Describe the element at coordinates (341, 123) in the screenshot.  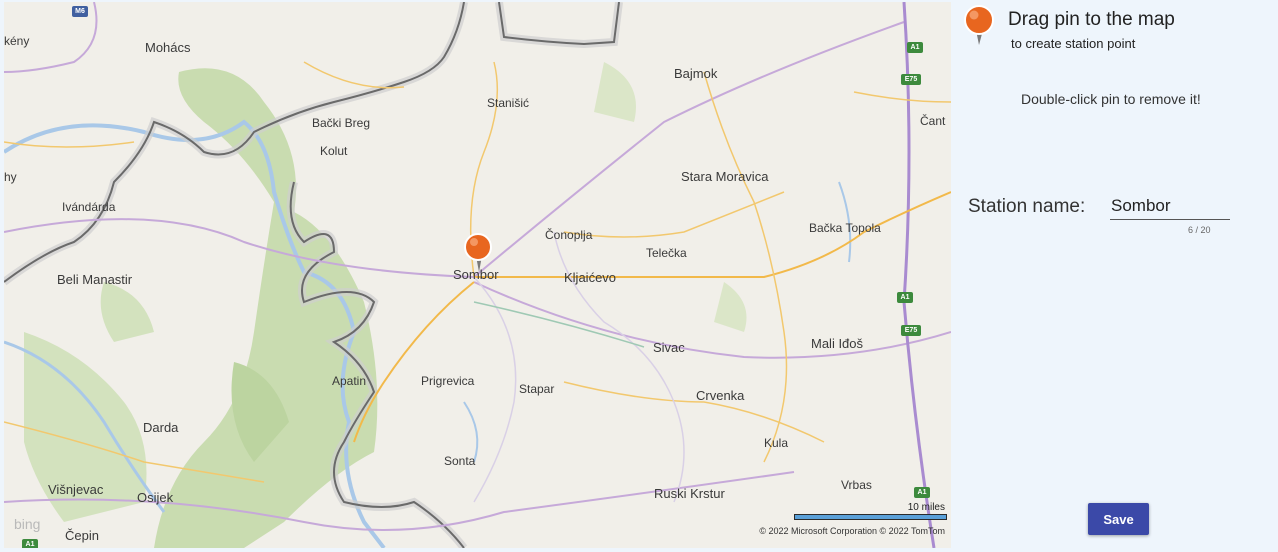
I see `place-backi-breg: Bački Breg` at that location.